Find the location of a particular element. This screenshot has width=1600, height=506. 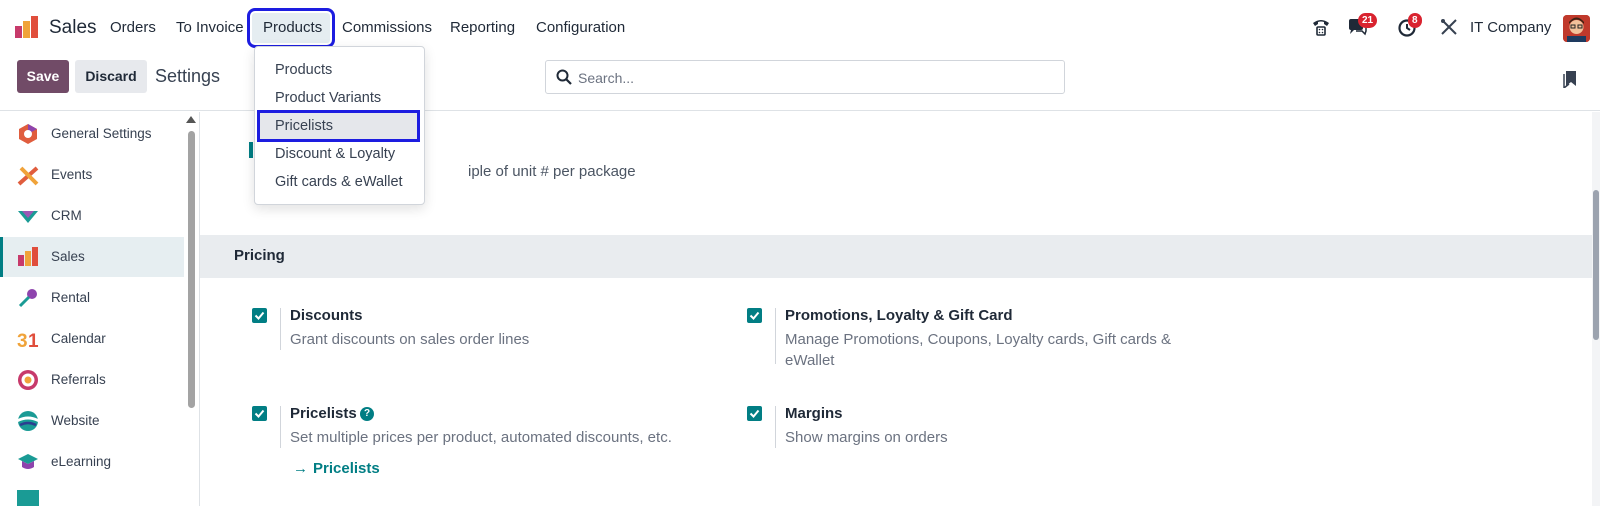

company-switcher: IT Company is located at coordinates (1510, 27).